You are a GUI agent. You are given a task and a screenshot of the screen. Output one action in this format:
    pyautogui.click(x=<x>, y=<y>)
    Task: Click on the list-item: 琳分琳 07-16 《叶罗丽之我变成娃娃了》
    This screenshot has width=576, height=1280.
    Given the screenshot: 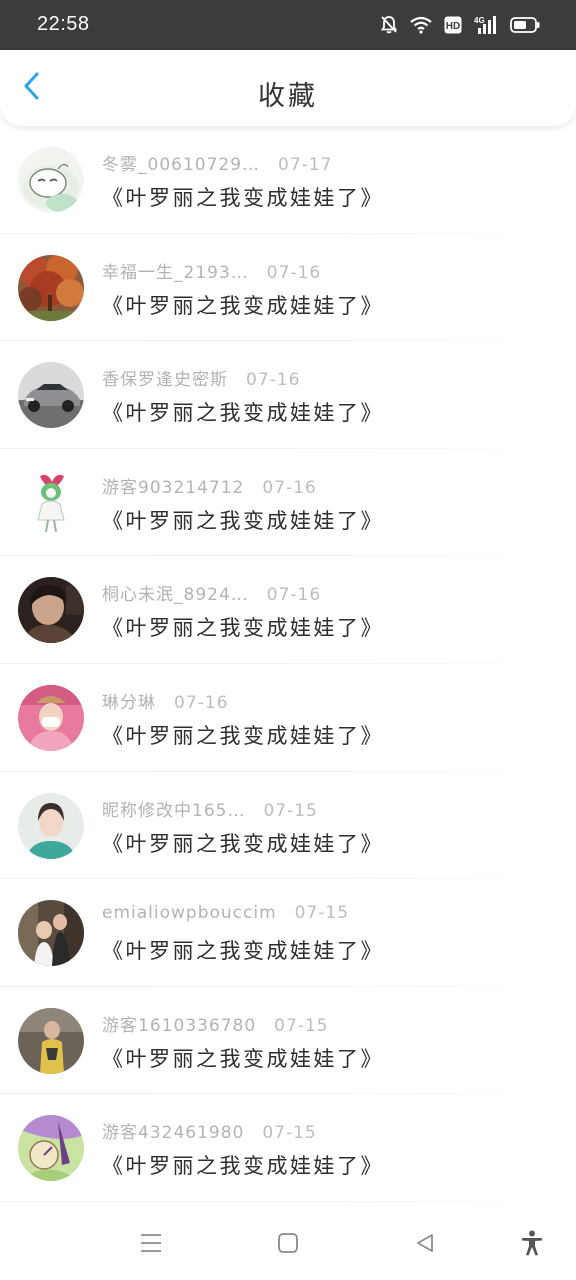 What is the action you would take?
    pyautogui.click(x=288, y=718)
    